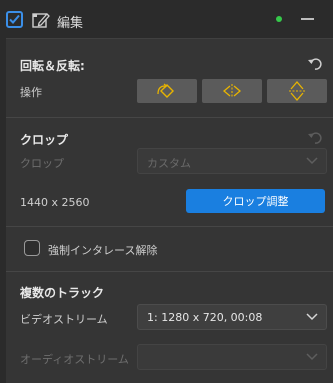 This screenshot has height=383, width=333. Describe the element at coordinates (232, 357) in the screenshot. I see `audio-stream-select` at that location.